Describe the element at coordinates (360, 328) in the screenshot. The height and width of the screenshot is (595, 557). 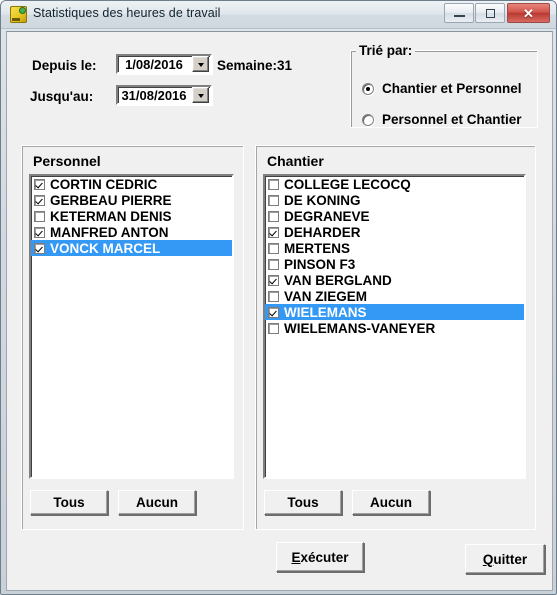
I see `chantier-item-label: WIELEMANS-VANEYER` at that location.